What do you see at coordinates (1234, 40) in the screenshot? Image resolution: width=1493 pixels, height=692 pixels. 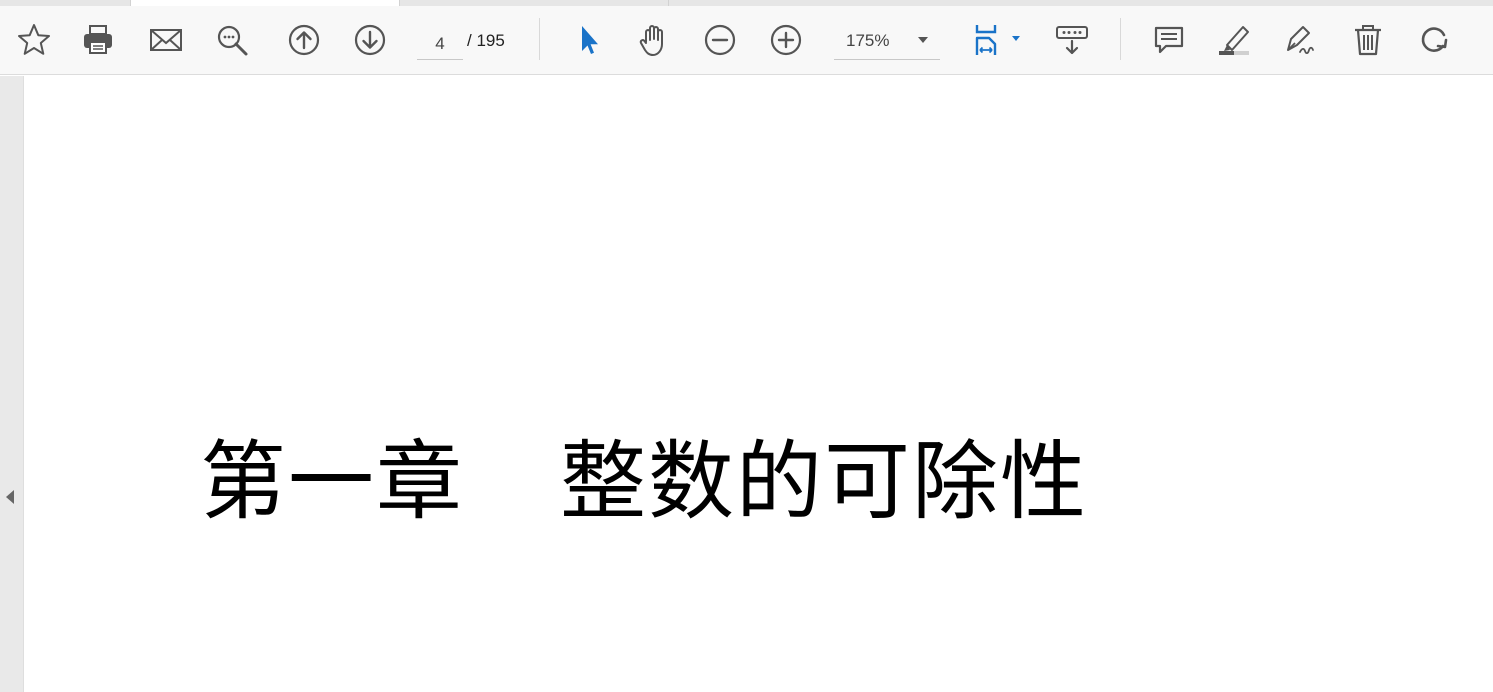 I see `highlighter-icon` at bounding box center [1234, 40].